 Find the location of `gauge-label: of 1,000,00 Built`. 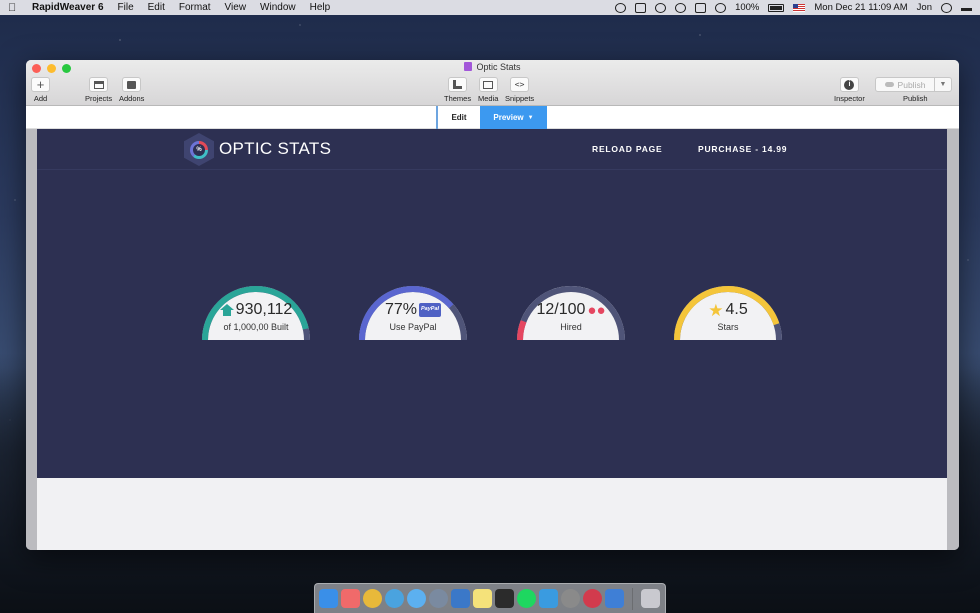

gauge-label: of 1,000,00 Built is located at coordinates (256, 327).